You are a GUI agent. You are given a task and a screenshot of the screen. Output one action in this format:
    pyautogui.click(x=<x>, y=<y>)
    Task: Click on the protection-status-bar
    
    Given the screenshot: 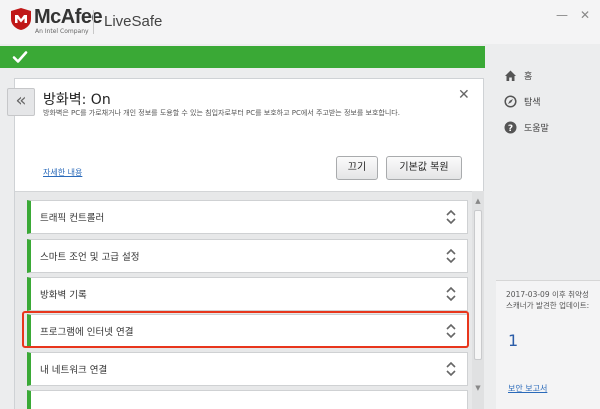 What is the action you would take?
    pyautogui.click(x=242, y=57)
    